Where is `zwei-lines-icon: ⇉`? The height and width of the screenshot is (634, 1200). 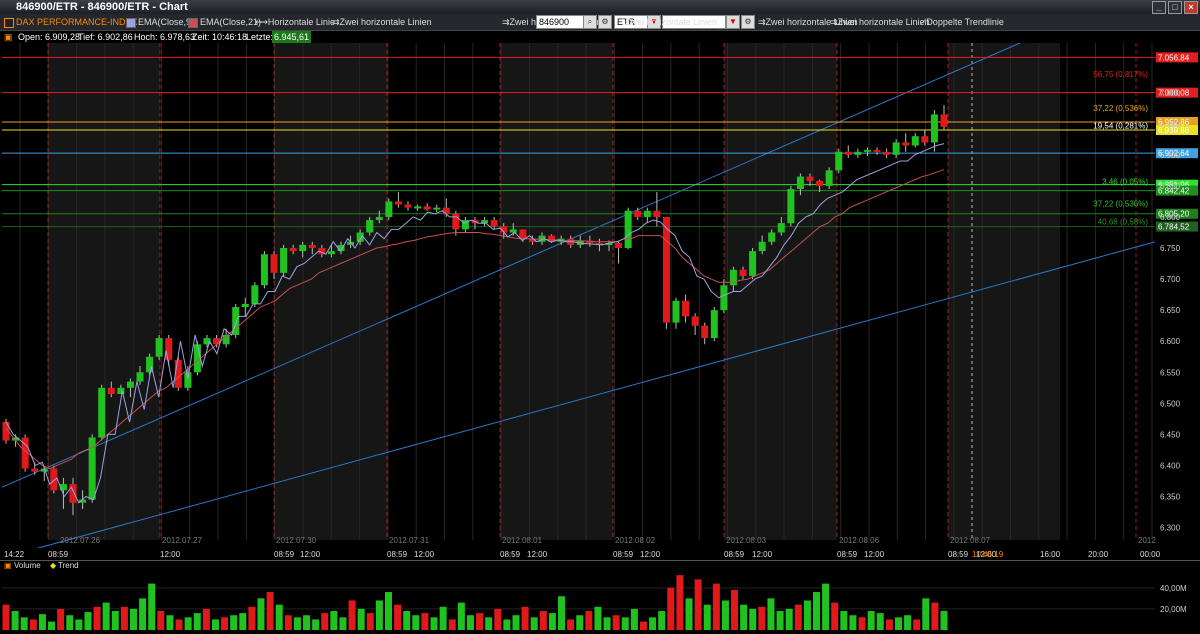
zwei-lines-icon: ⇉ is located at coordinates (506, 22).